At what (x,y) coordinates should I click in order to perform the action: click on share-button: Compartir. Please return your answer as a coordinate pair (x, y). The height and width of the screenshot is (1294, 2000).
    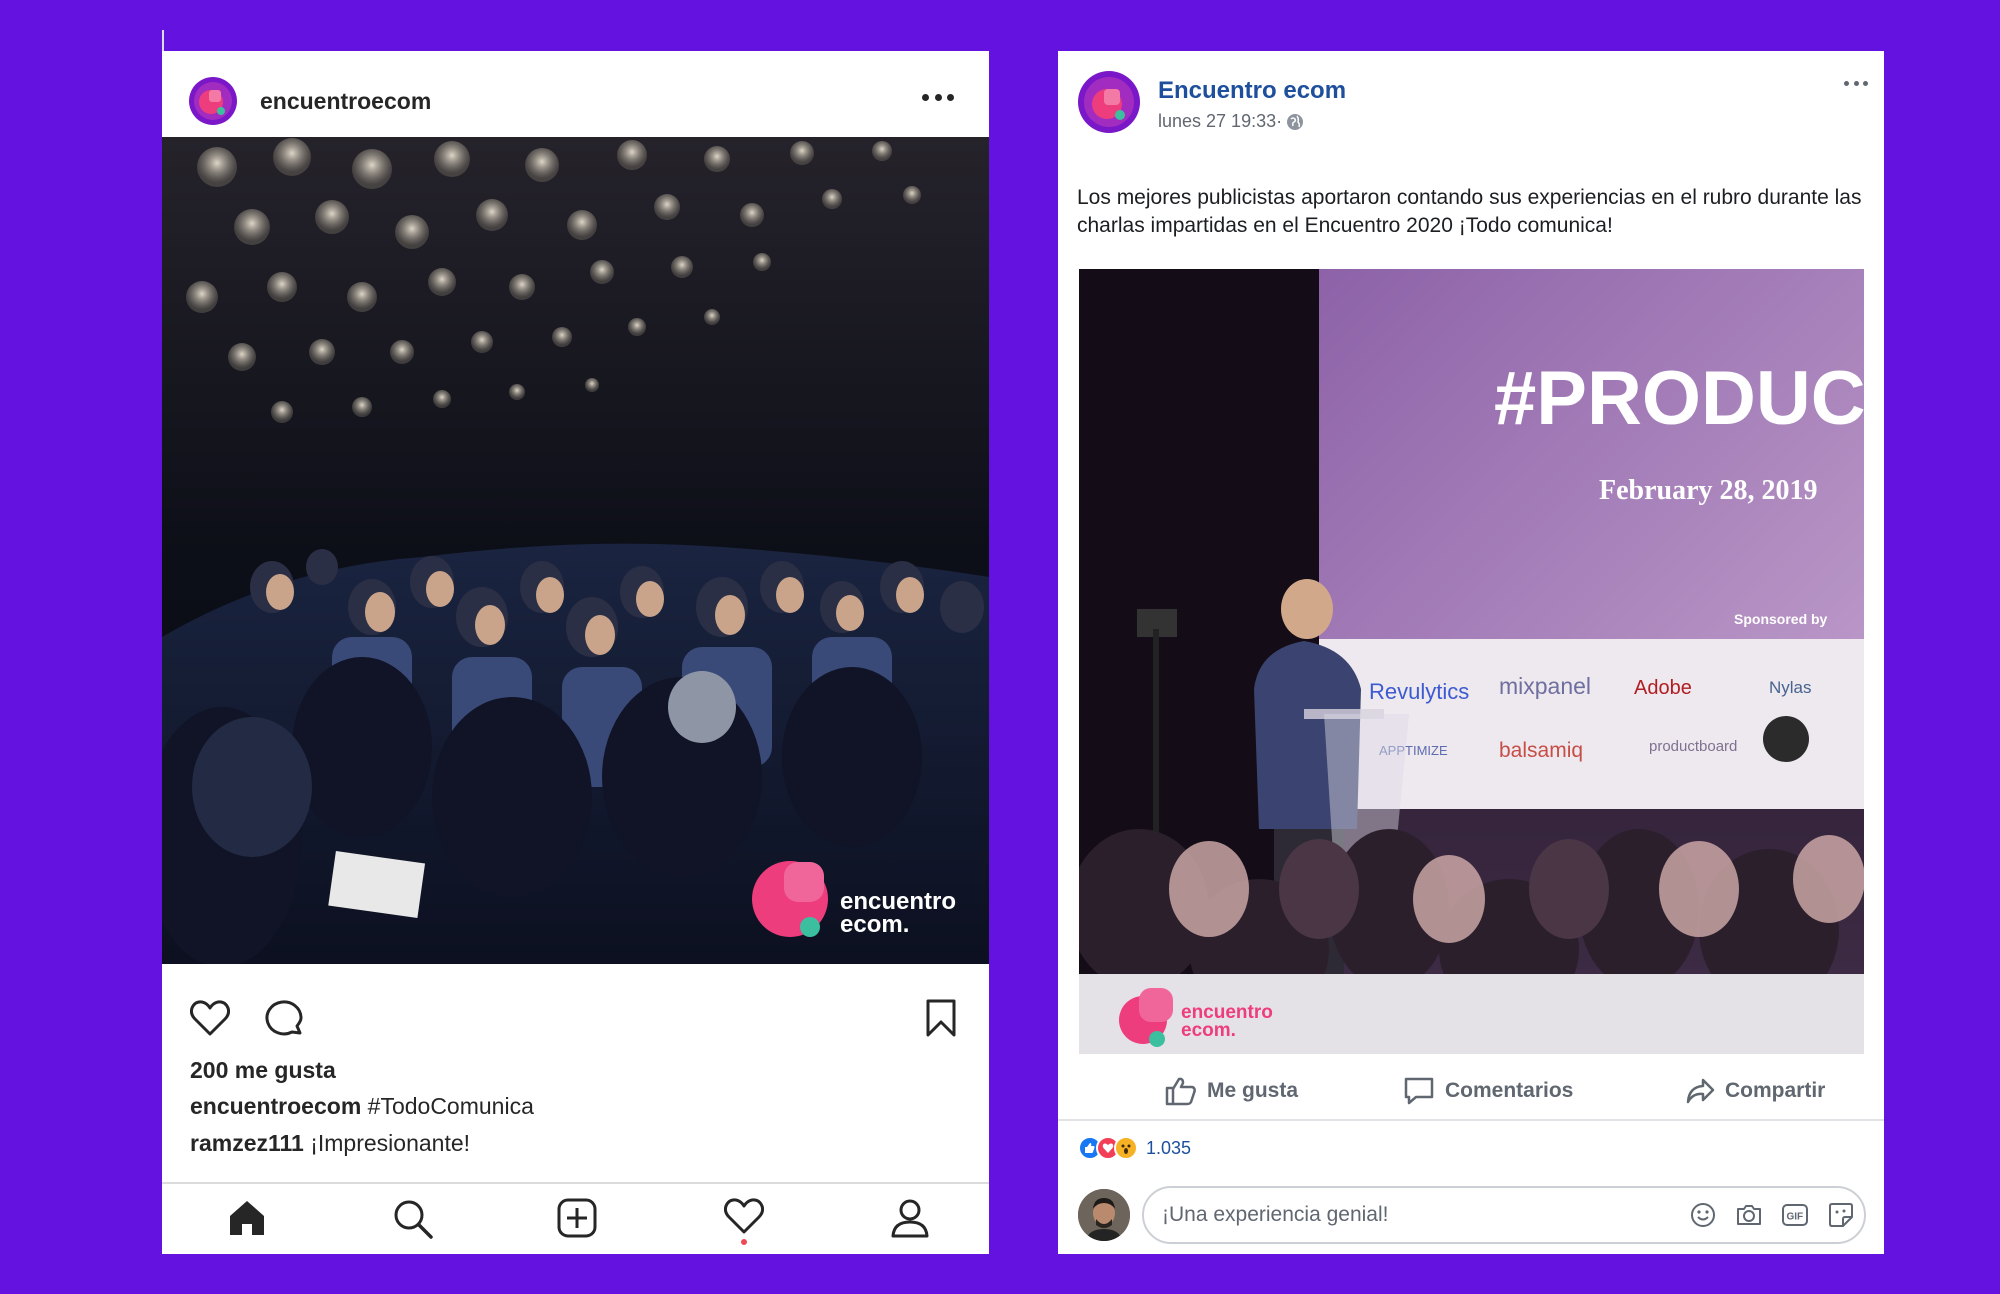
    Looking at the image, I should click on (1755, 1091).